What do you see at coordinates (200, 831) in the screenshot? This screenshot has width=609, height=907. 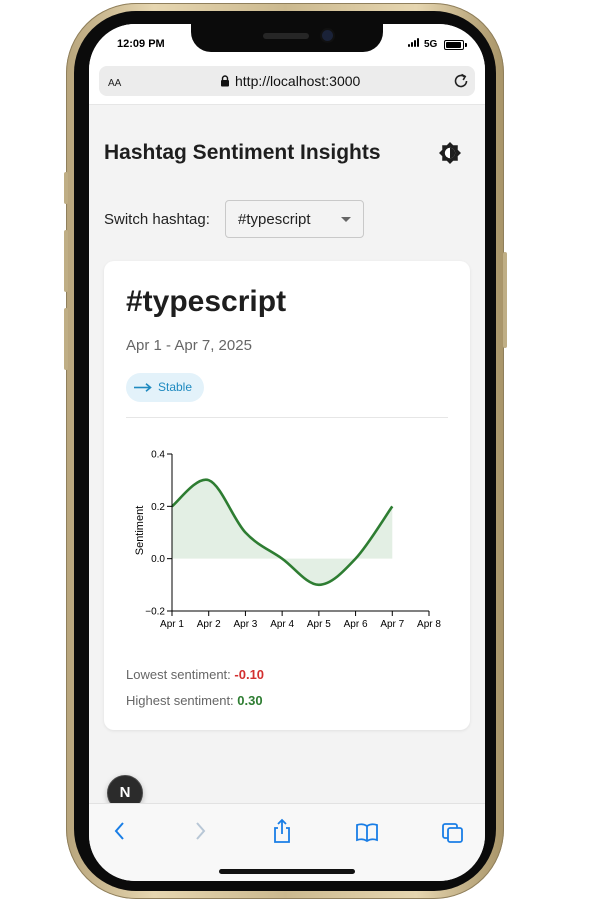 I see `forward-icon` at bounding box center [200, 831].